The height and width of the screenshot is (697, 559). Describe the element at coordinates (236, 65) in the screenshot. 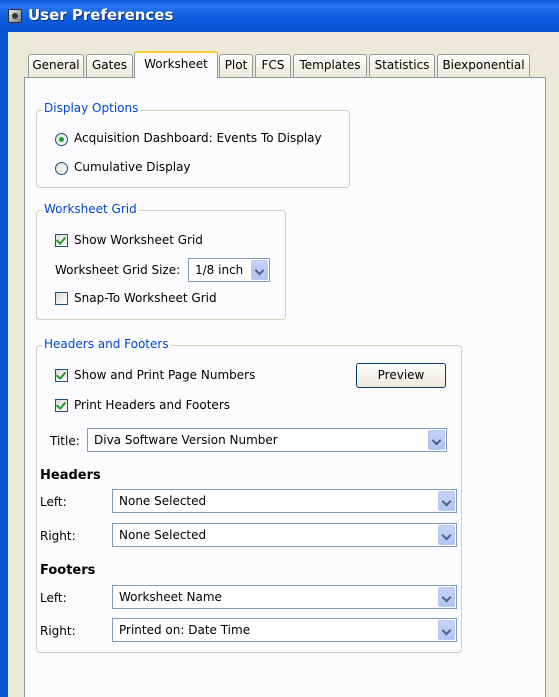

I see `tab-plot: Plot` at that location.